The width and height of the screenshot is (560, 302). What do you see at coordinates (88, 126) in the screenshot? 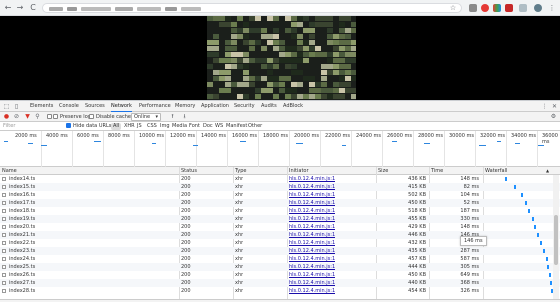
I see `hide-data-urls-checkbox: Hide data URLs` at bounding box center [88, 126].